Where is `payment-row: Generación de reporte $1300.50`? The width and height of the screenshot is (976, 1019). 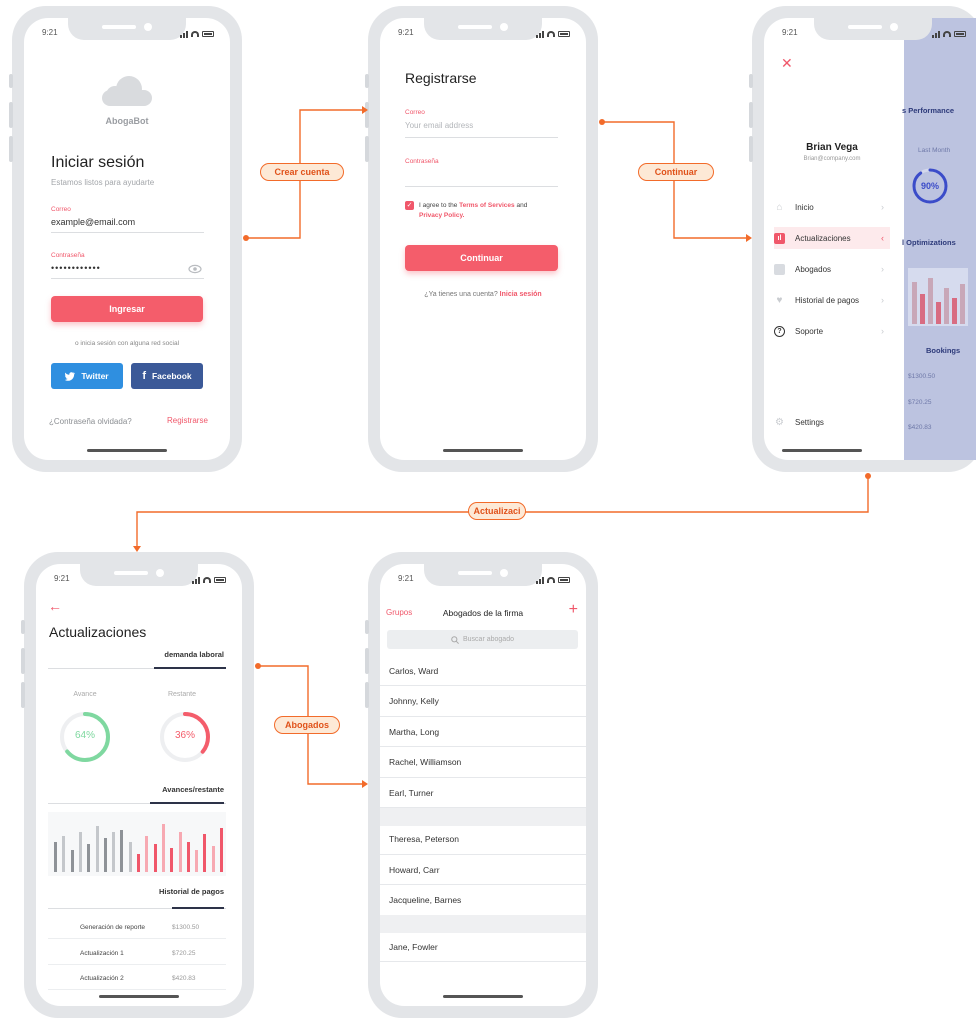 payment-row: Generación de reporte $1300.50 is located at coordinates (137, 927).